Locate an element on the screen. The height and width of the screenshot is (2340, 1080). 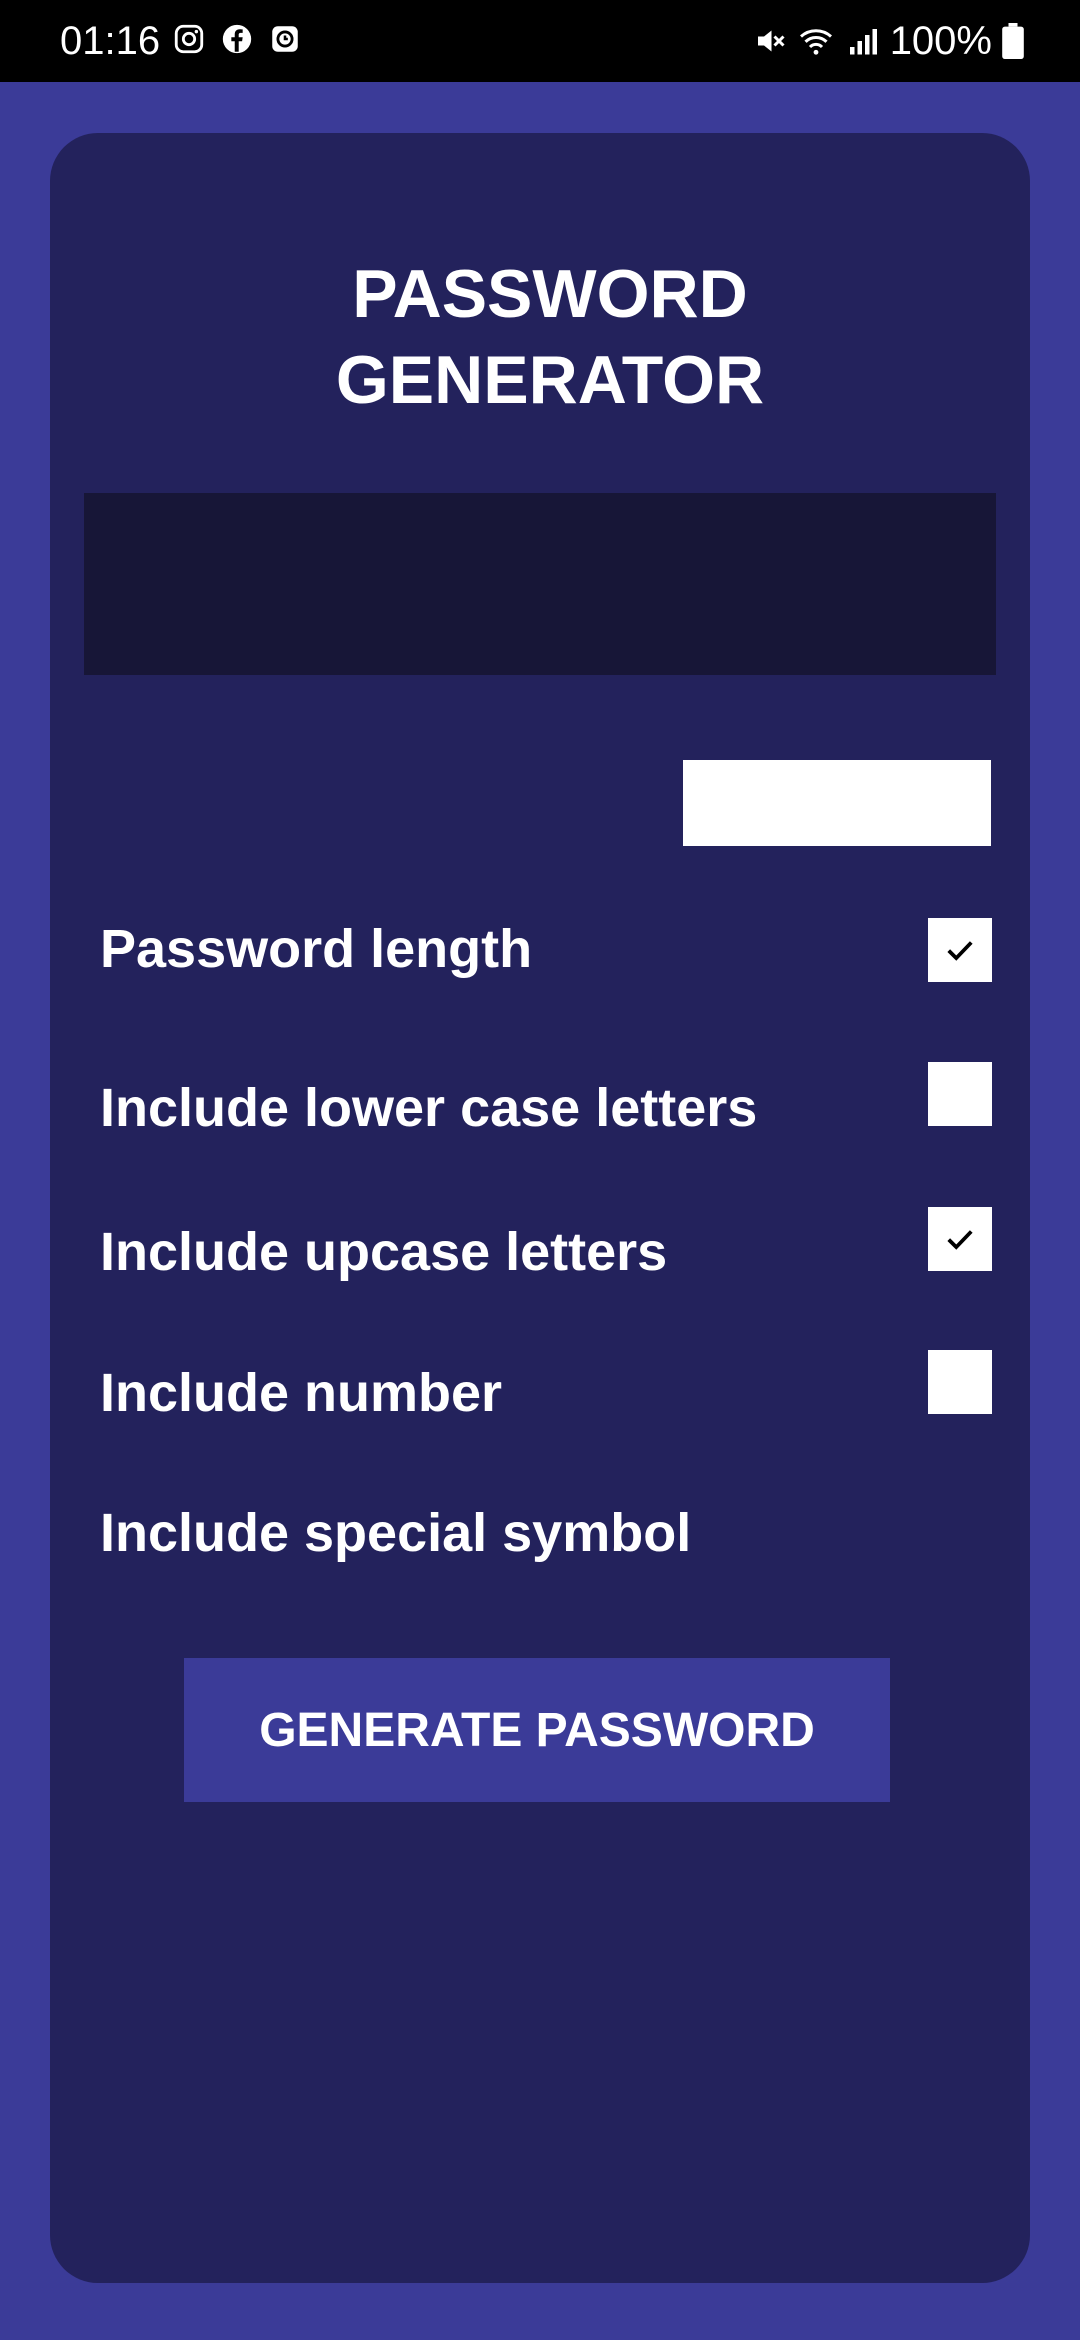
battery-icon is located at coordinates (1013, 41).